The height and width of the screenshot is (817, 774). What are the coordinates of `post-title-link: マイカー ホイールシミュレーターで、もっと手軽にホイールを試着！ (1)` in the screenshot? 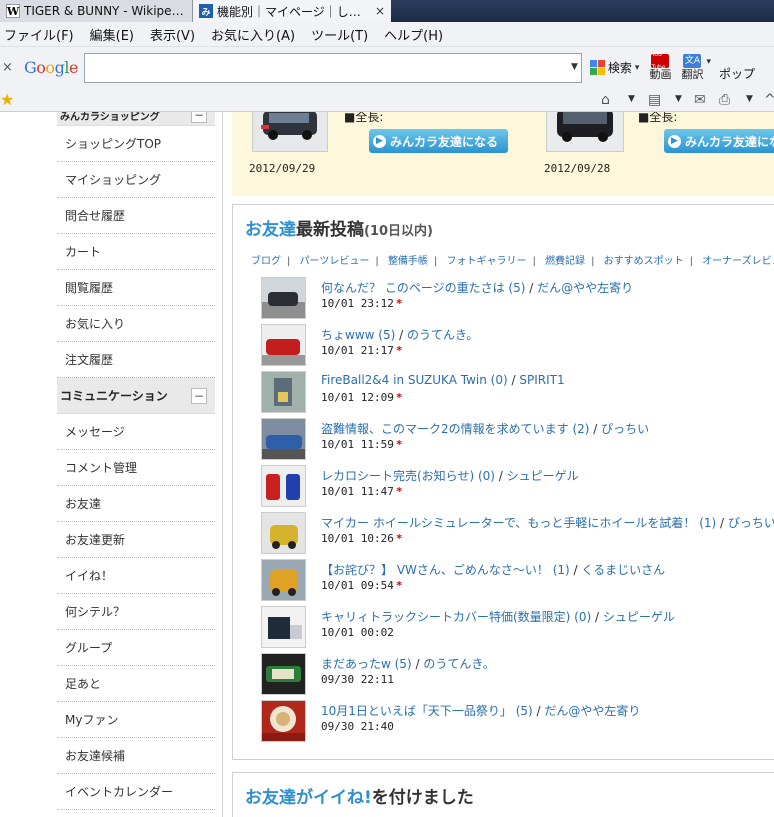 It's located at (518, 523).